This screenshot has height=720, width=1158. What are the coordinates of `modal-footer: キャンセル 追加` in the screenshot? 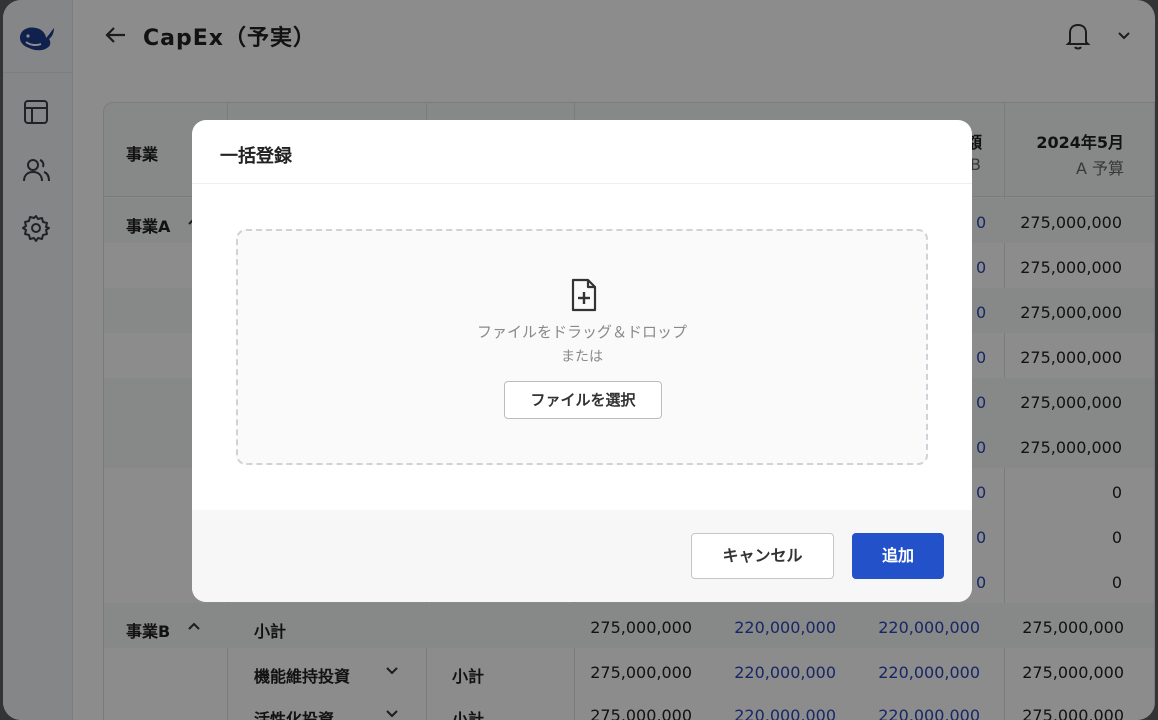 It's located at (582, 556).